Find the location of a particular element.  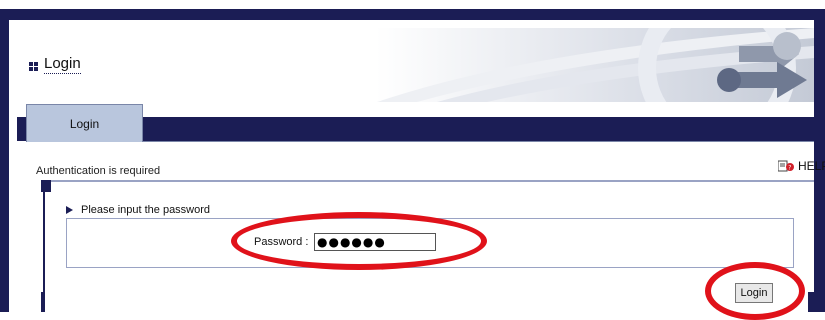

window-top-margin is located at coordinates (412, 4).